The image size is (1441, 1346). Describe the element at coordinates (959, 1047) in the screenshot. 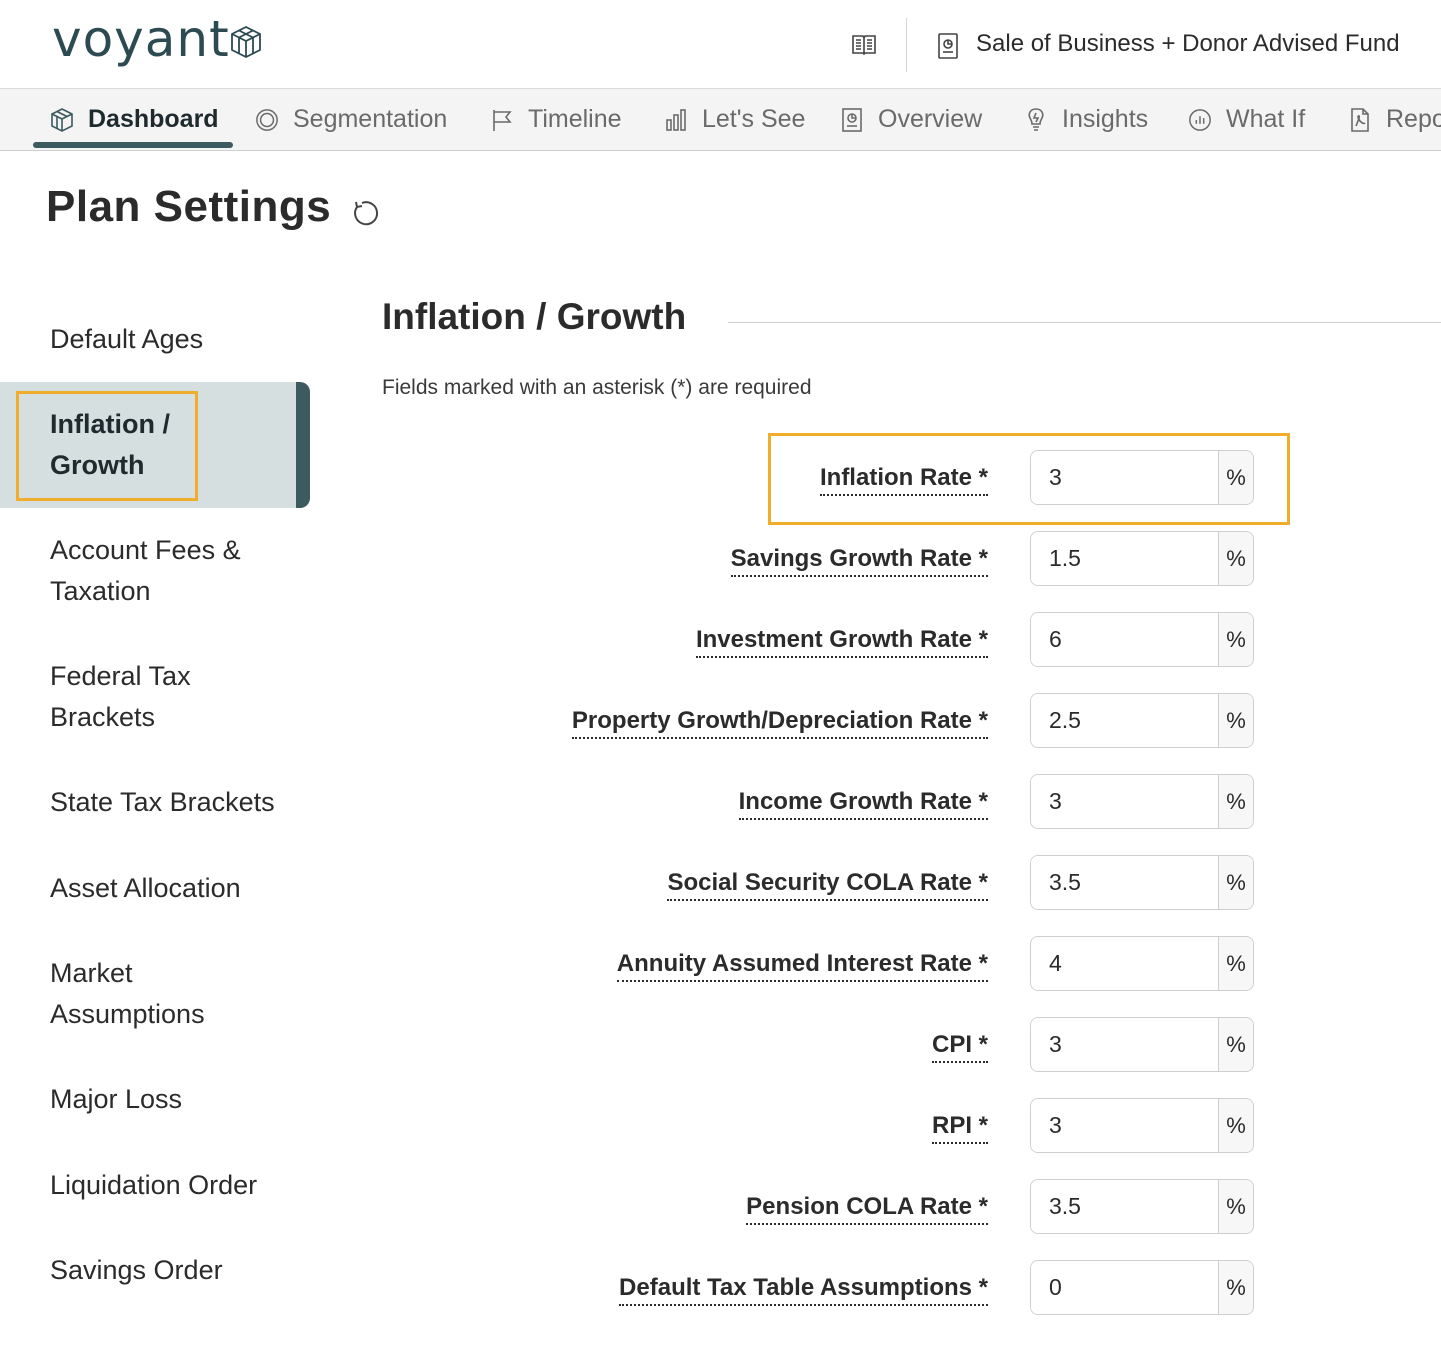

I see `cpi-label: CPI *` at that location.